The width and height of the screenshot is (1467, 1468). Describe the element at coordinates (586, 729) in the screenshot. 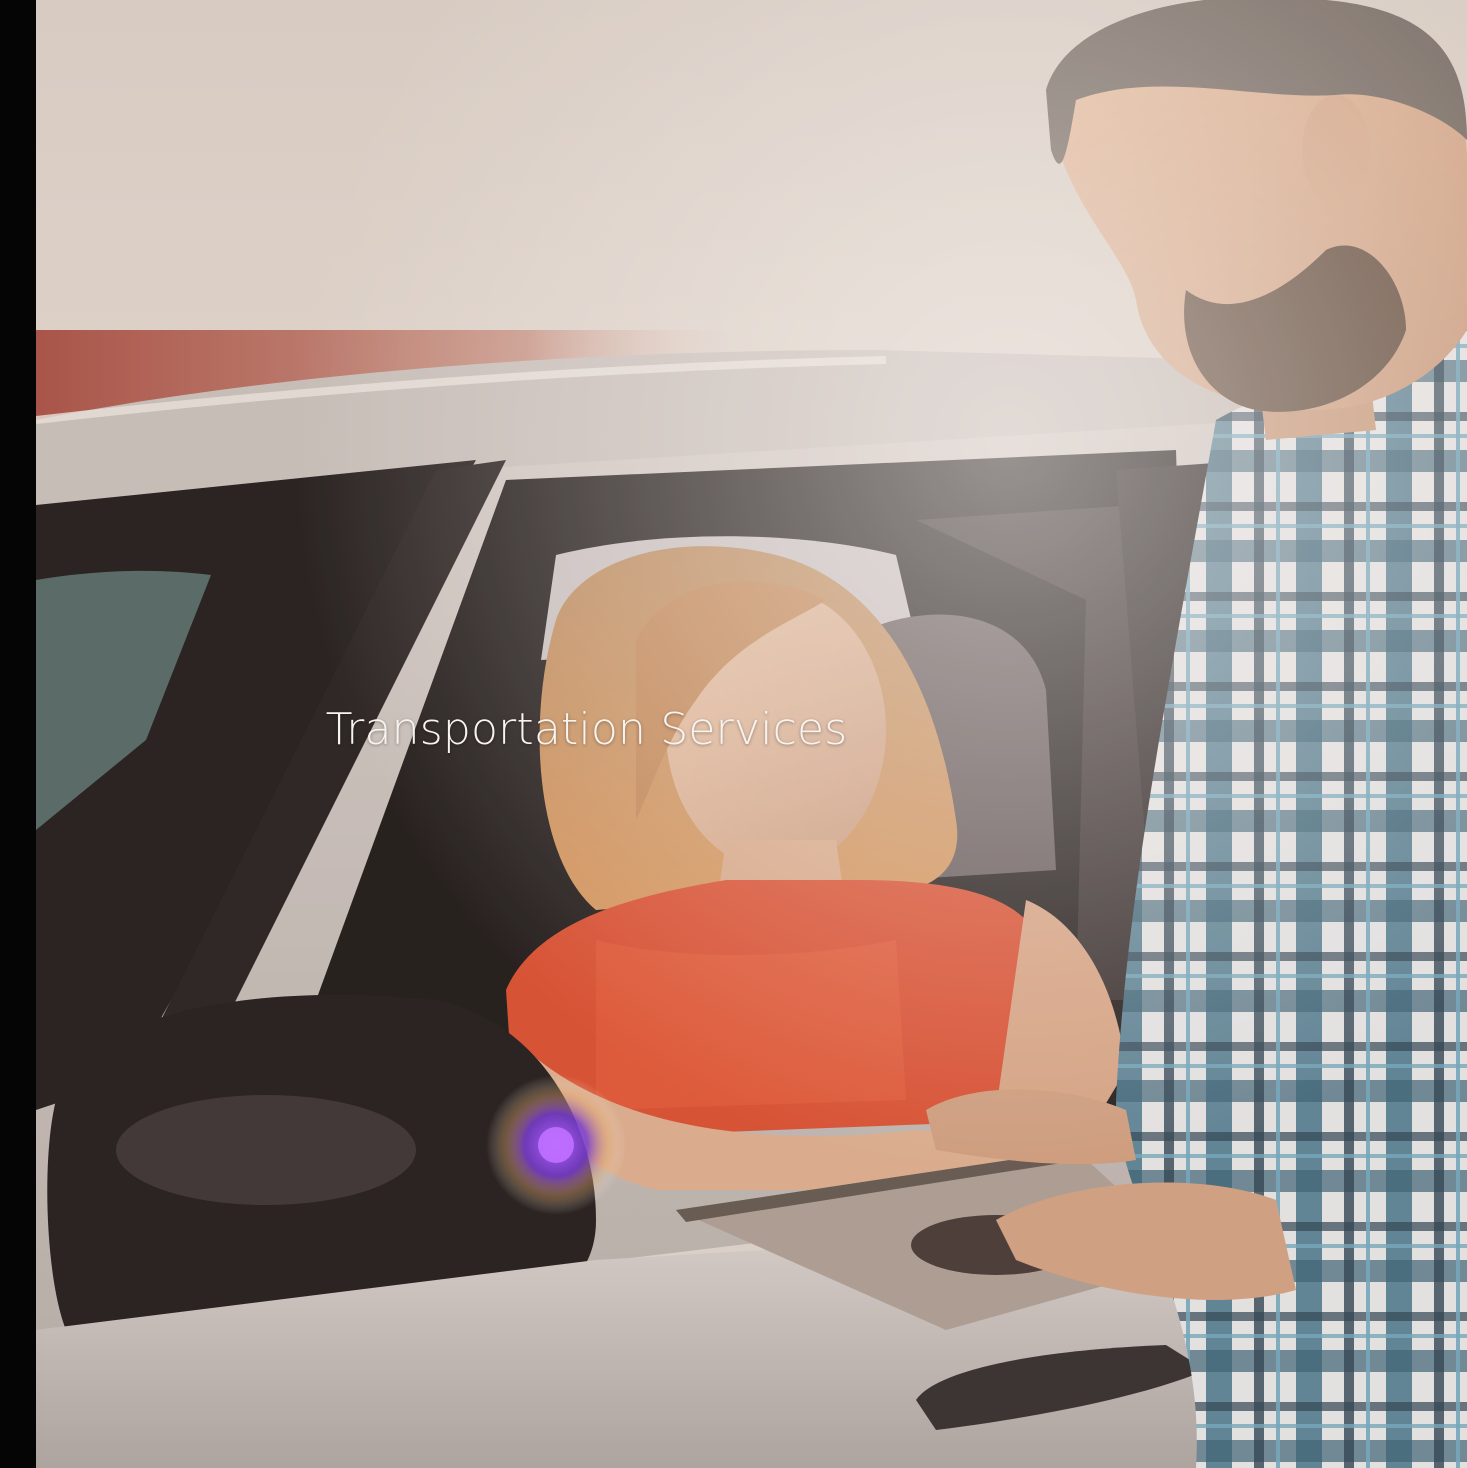

I see `banner-title: Transportation Services` at that location.